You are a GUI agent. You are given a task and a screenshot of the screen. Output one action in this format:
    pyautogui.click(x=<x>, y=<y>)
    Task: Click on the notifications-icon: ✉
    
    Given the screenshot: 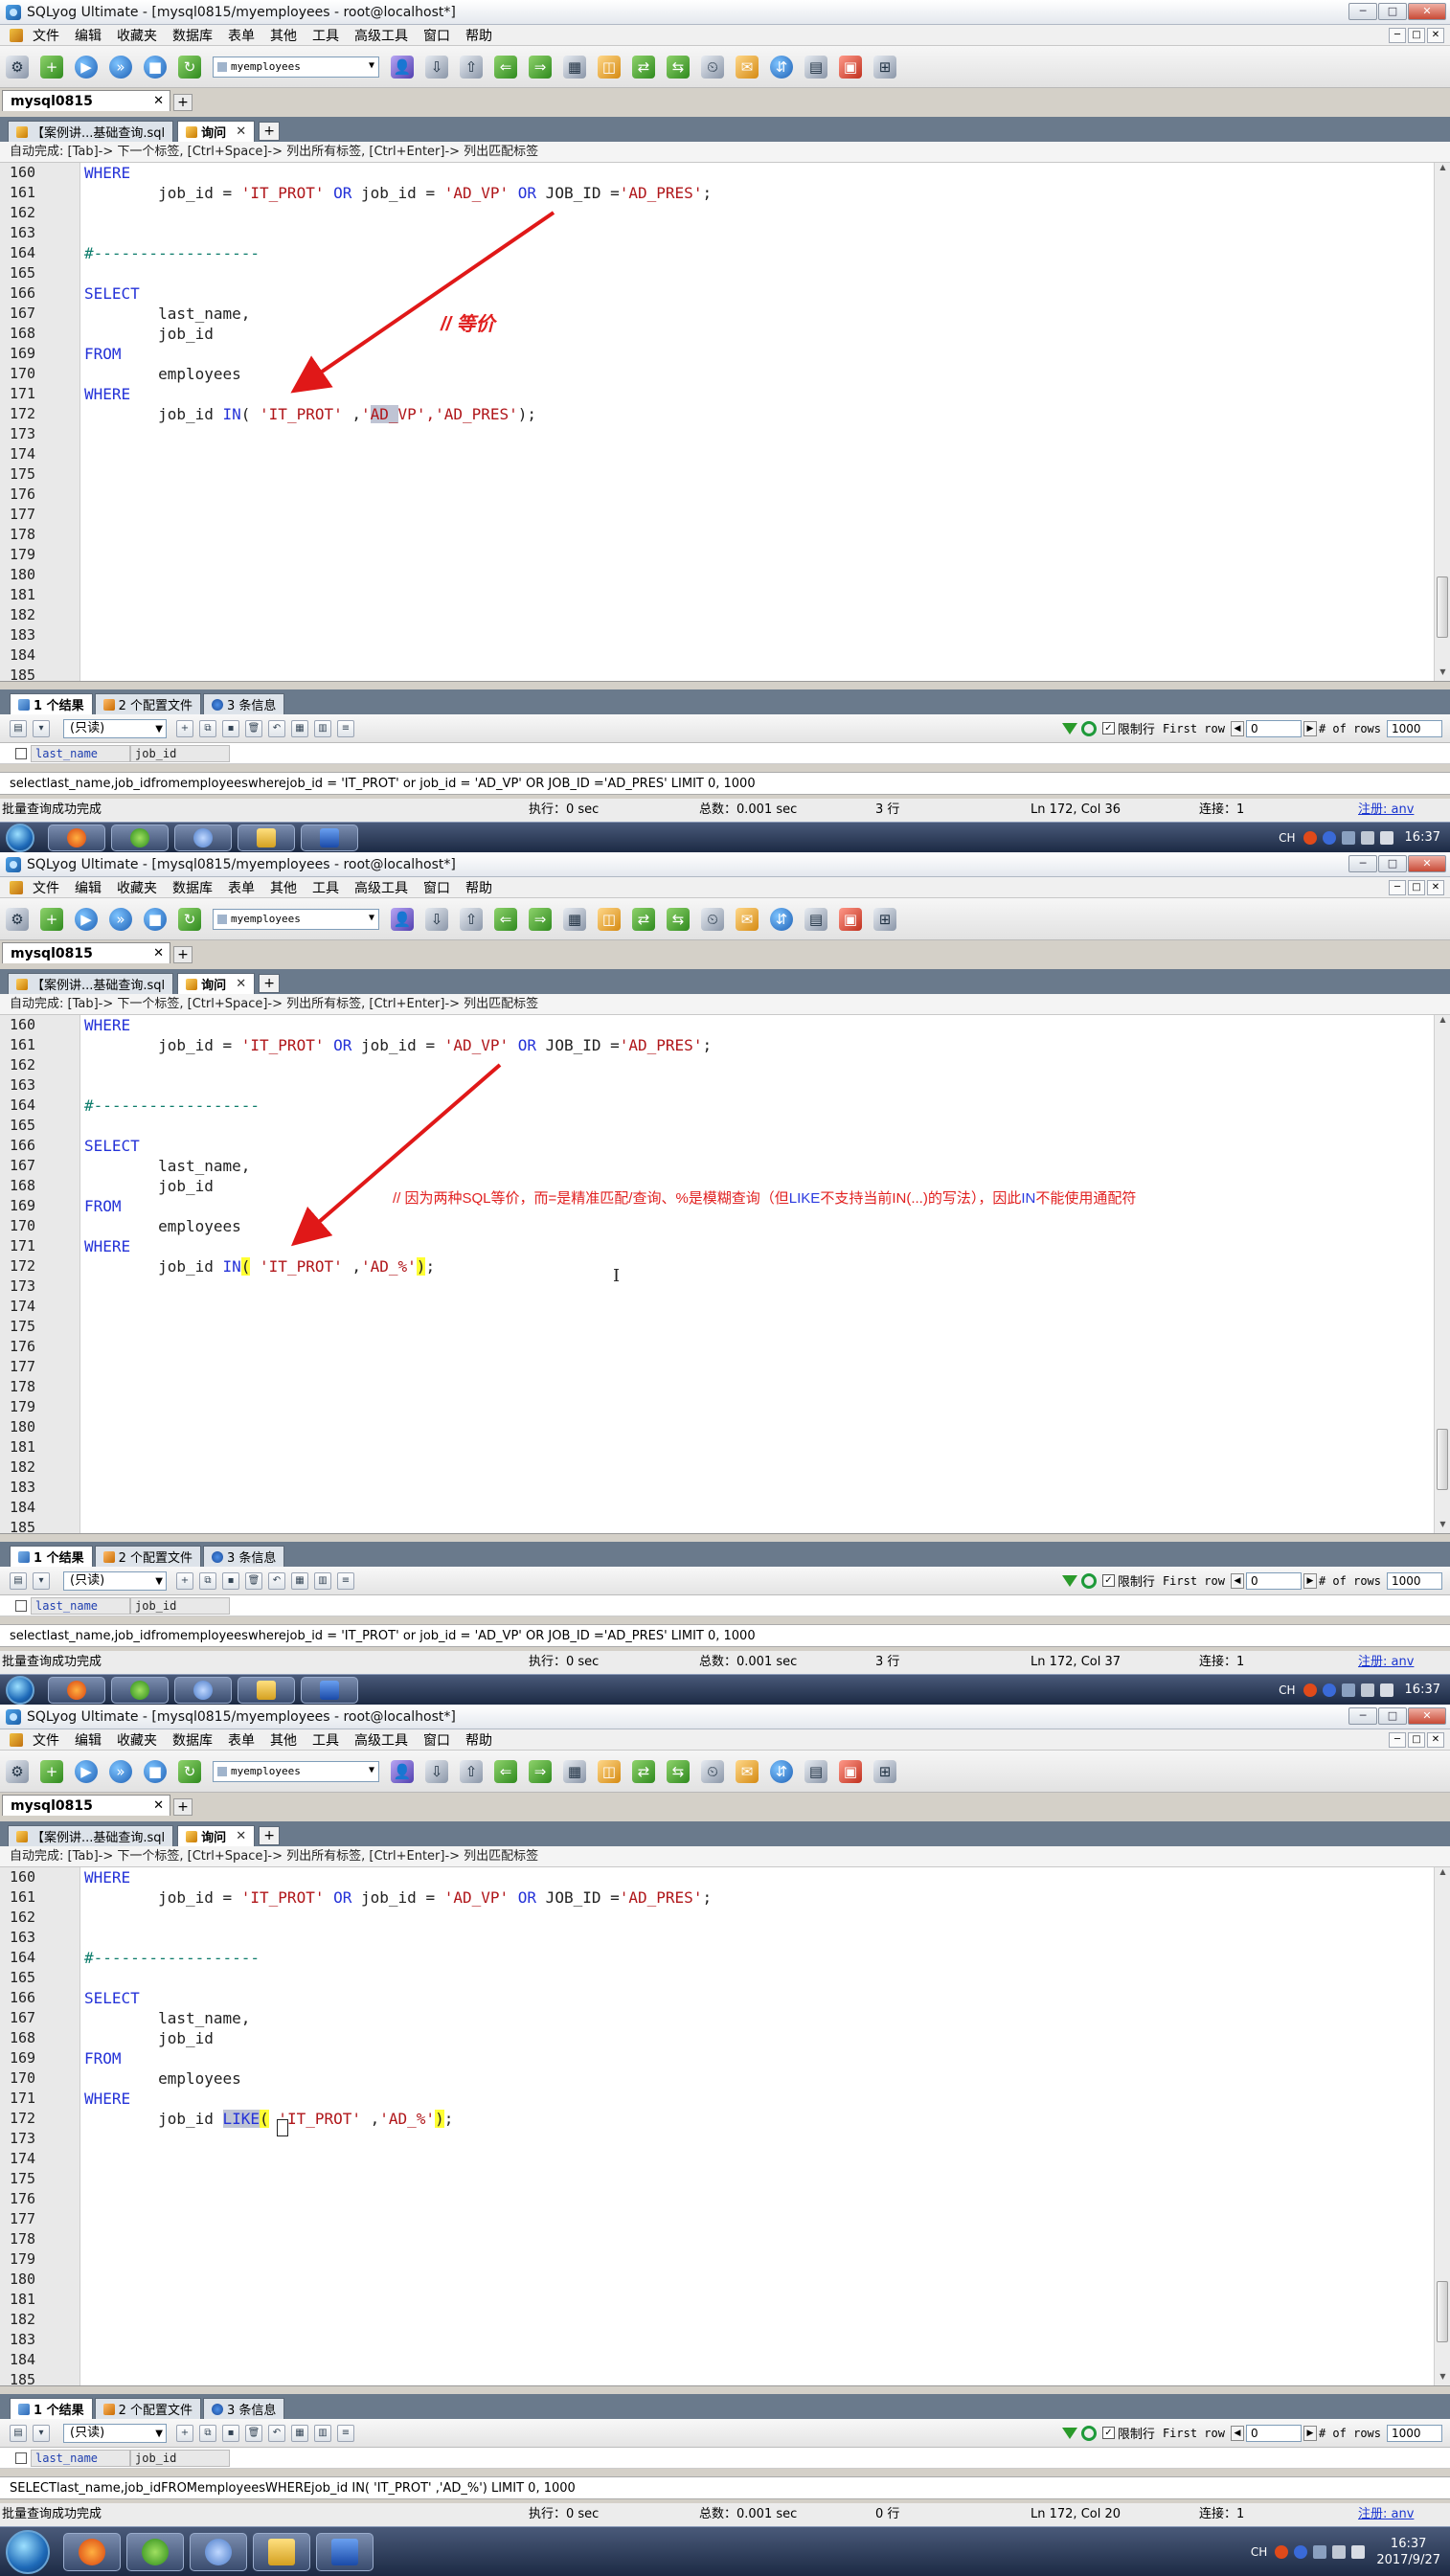 What is the action you would take?
    pyautogui.click(x=747, y=1771)
    